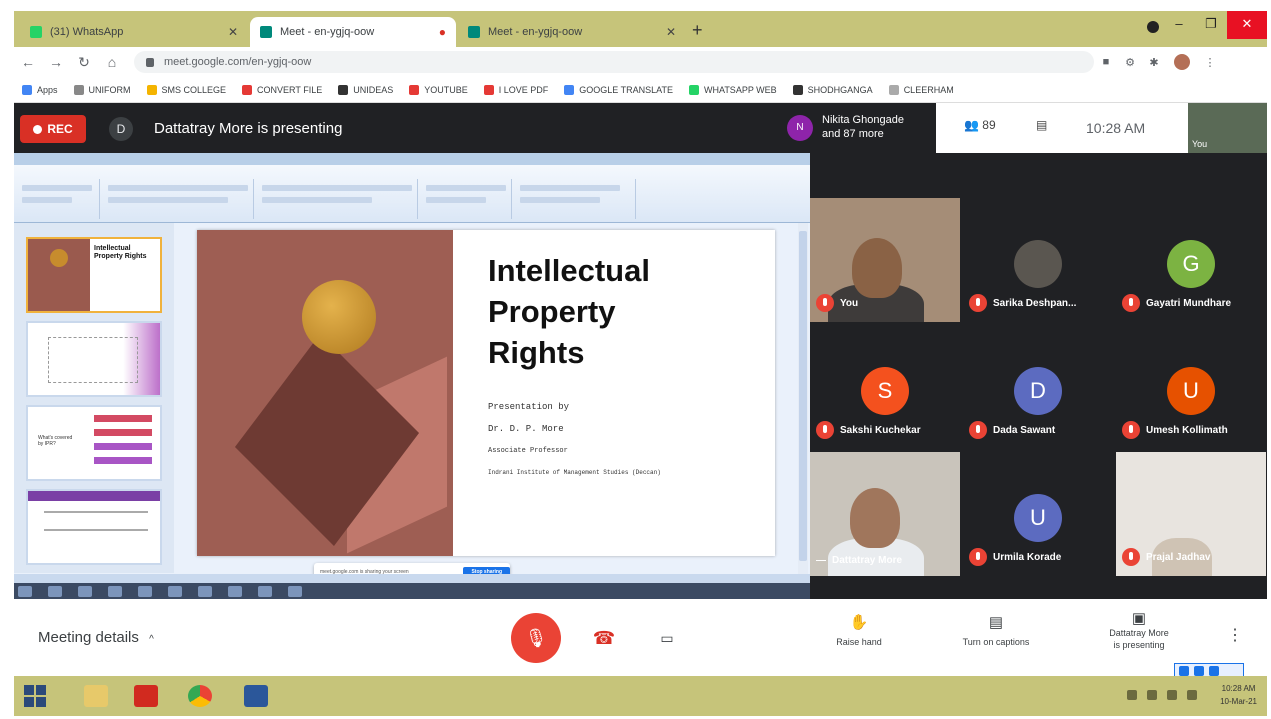  I want to click on volume-icon, so click(1152, 695).